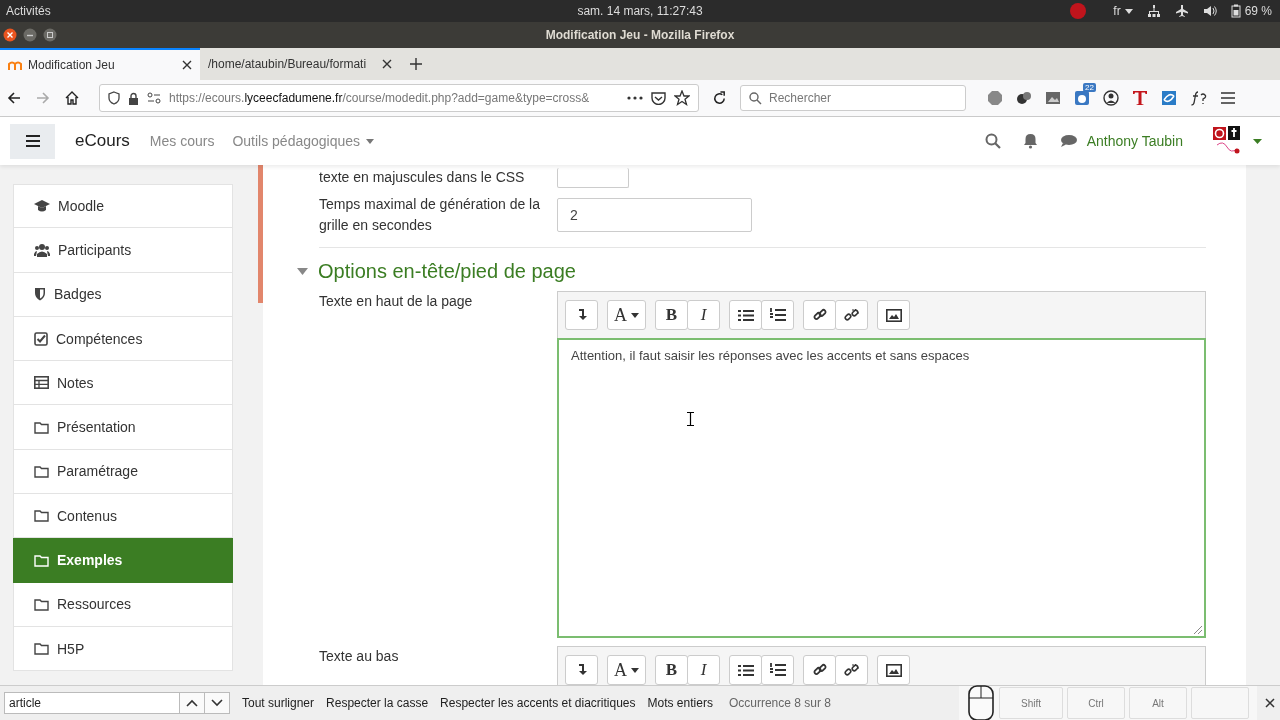 The height and width of the screenshot is (720, 1280). Describe the element at coordinates (1209, 11) in the screenshot. I see `volume-icon` at that location.